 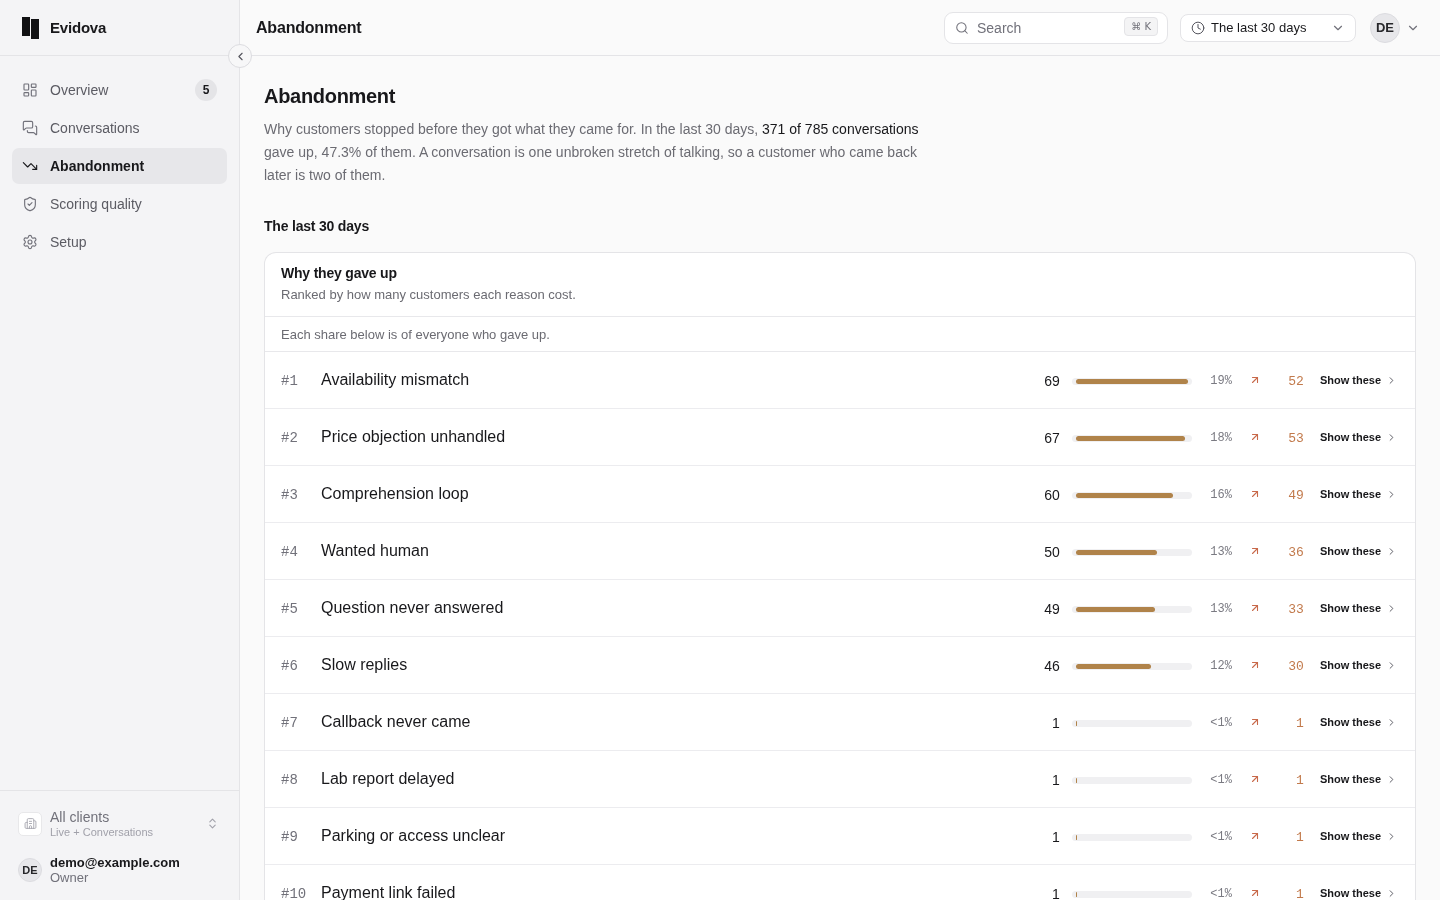 What do you see at coordinates (119, 204) in the screenshot?
I see `nav-item: Scoring quality` at bounding box center [119, 204].